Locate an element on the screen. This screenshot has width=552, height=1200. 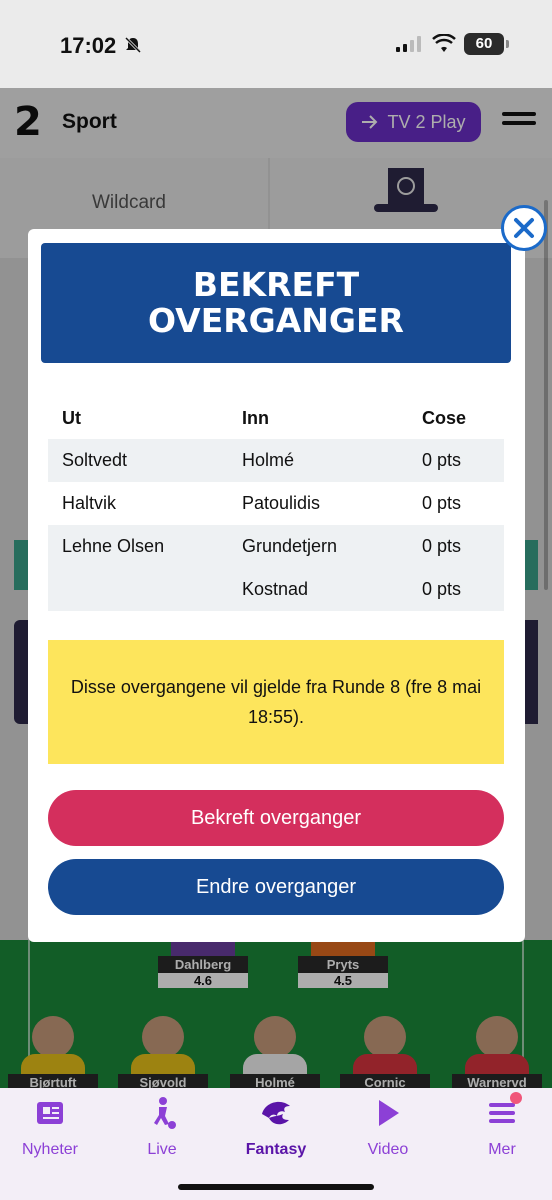
cell-in: Patoulidis is located at coordinates (281, 503).